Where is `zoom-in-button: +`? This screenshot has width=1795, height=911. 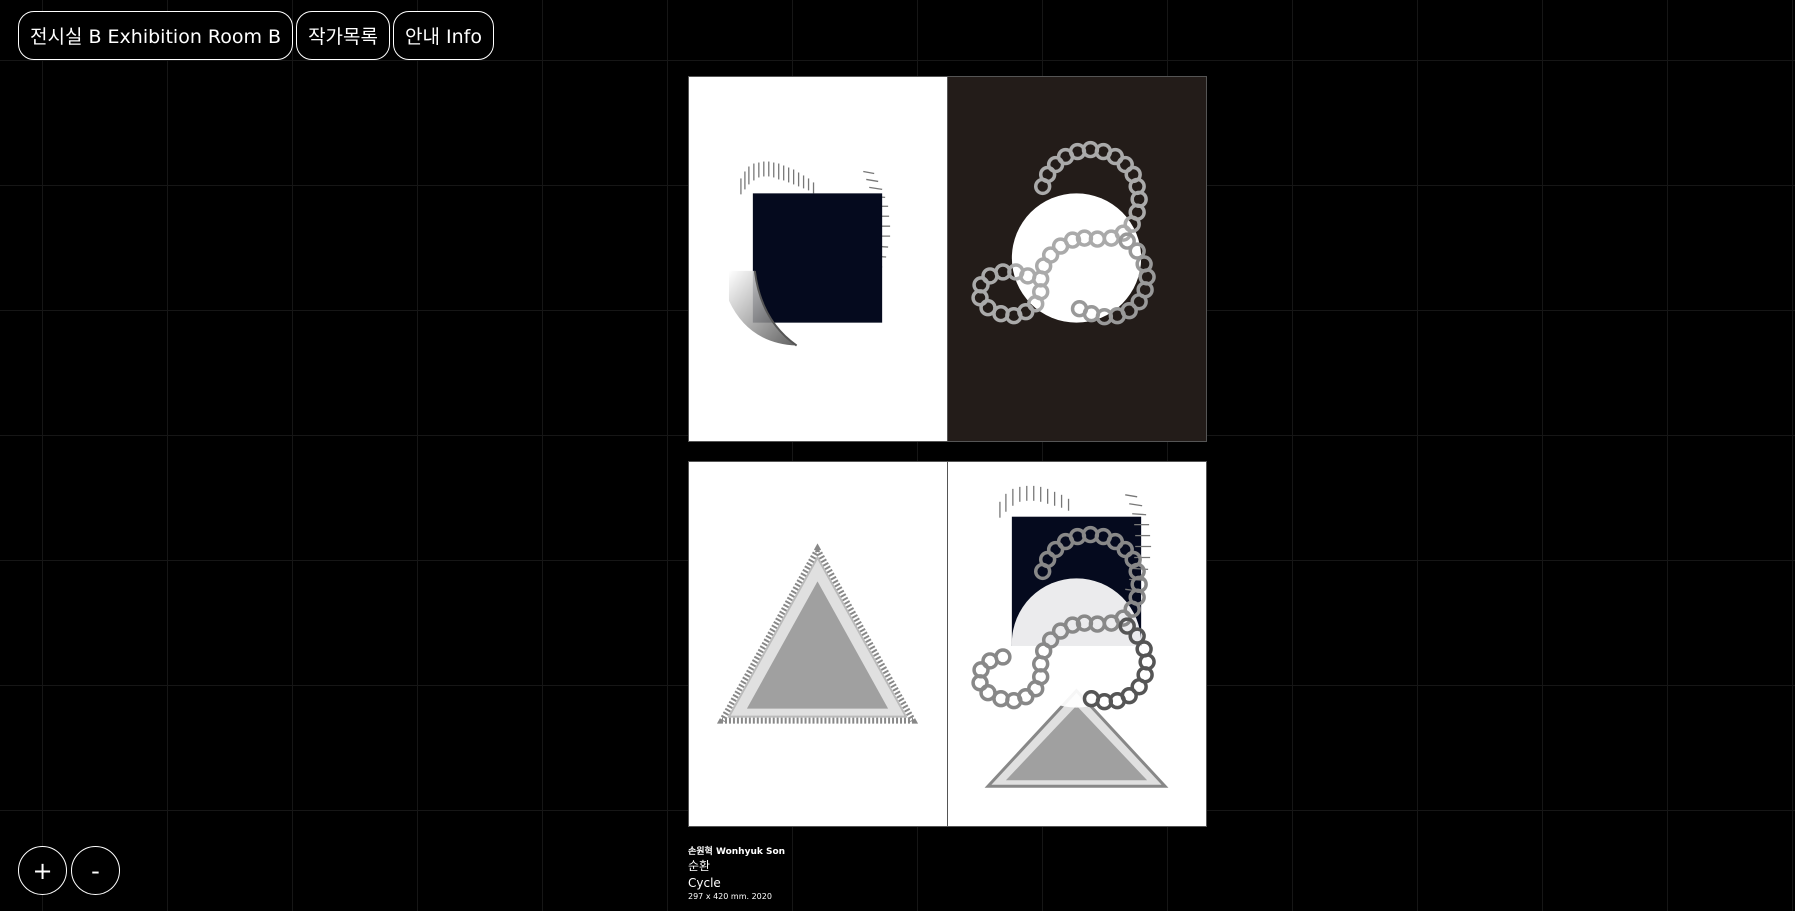
zoom-in-button: + is located at coordinates (42, 870).